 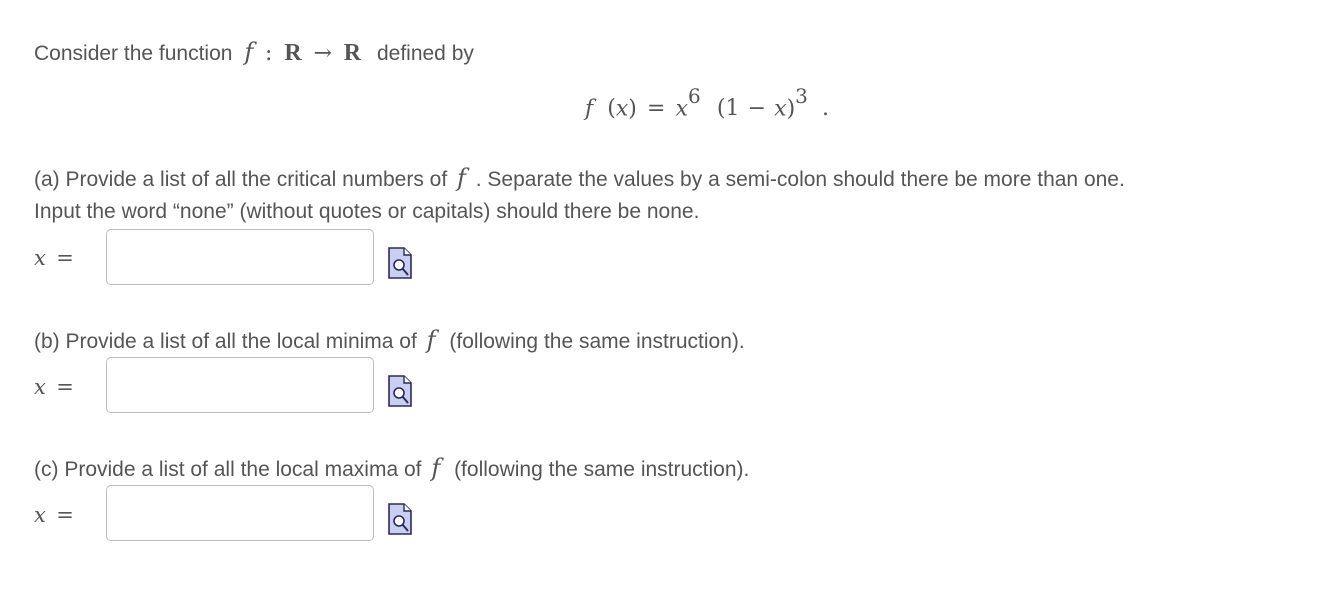 I want to click on part-b-suffix: (following the same instruction)., so click(x=597, y=341).